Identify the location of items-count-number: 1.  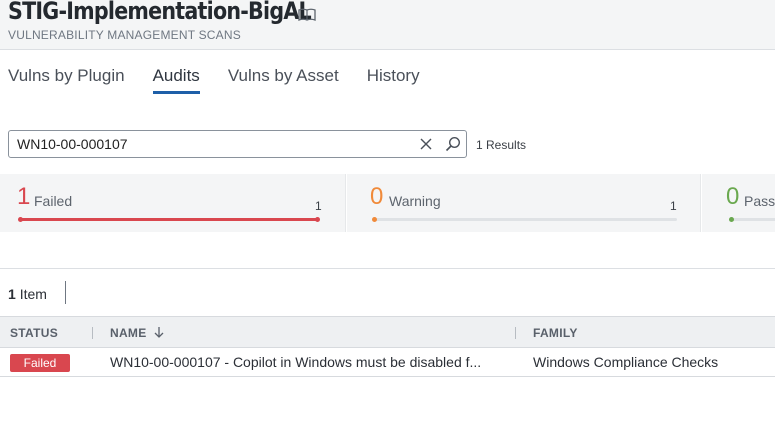
(12, 294).